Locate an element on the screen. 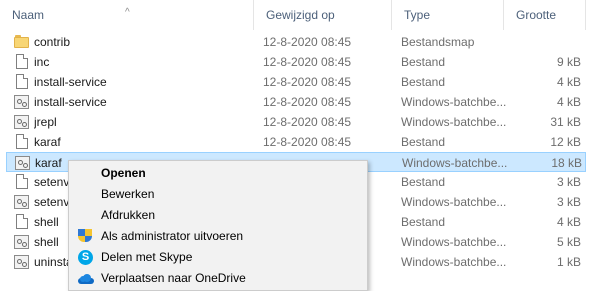 The height and width of the screenshot is (291, 605). file-row: karaf 12-8-2020 08:45 Bestand 12 kB is located at coordinates (296, 142).